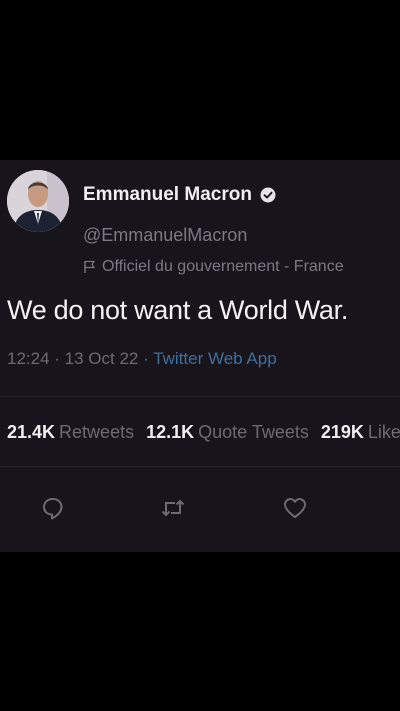 The height and width of the screenshot is (711, 400). What do you see at coordinates (142, 359) in the screenshot?
I see `tweet-meta: 12:24 · 13 Oct 22 · Twitter Web App` at bounding box center [142, 359].